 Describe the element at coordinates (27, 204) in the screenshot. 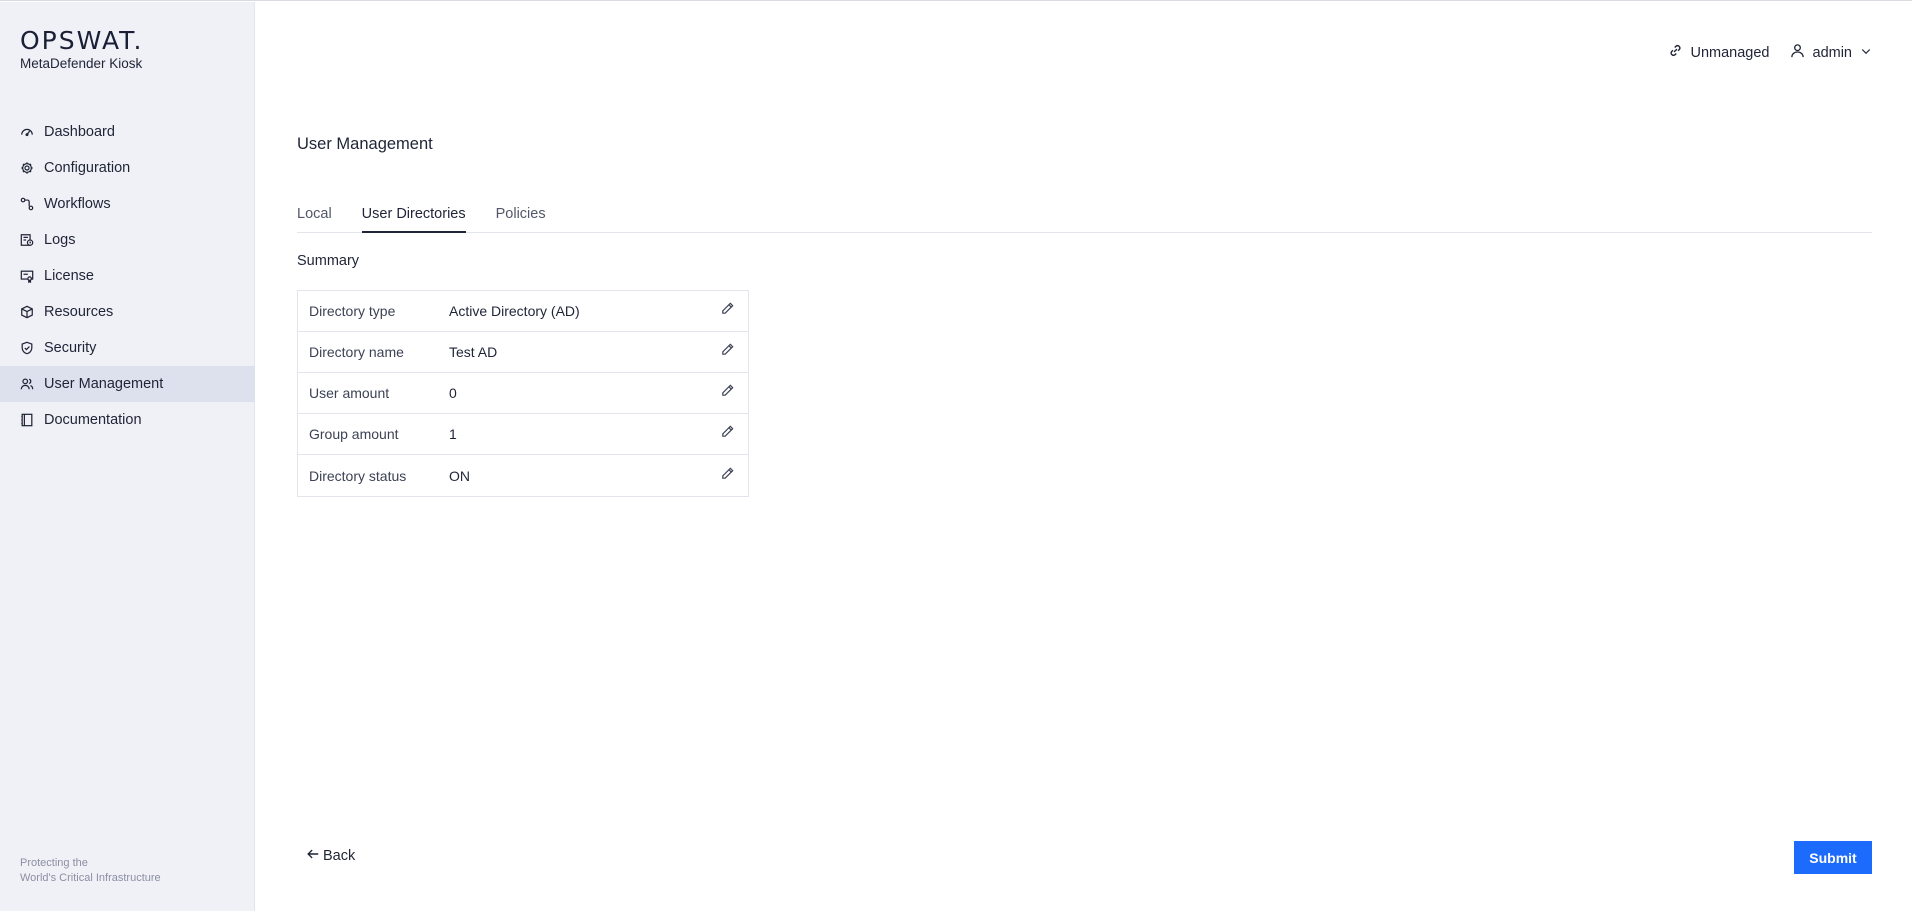

I see `workflow-icon` at that location.